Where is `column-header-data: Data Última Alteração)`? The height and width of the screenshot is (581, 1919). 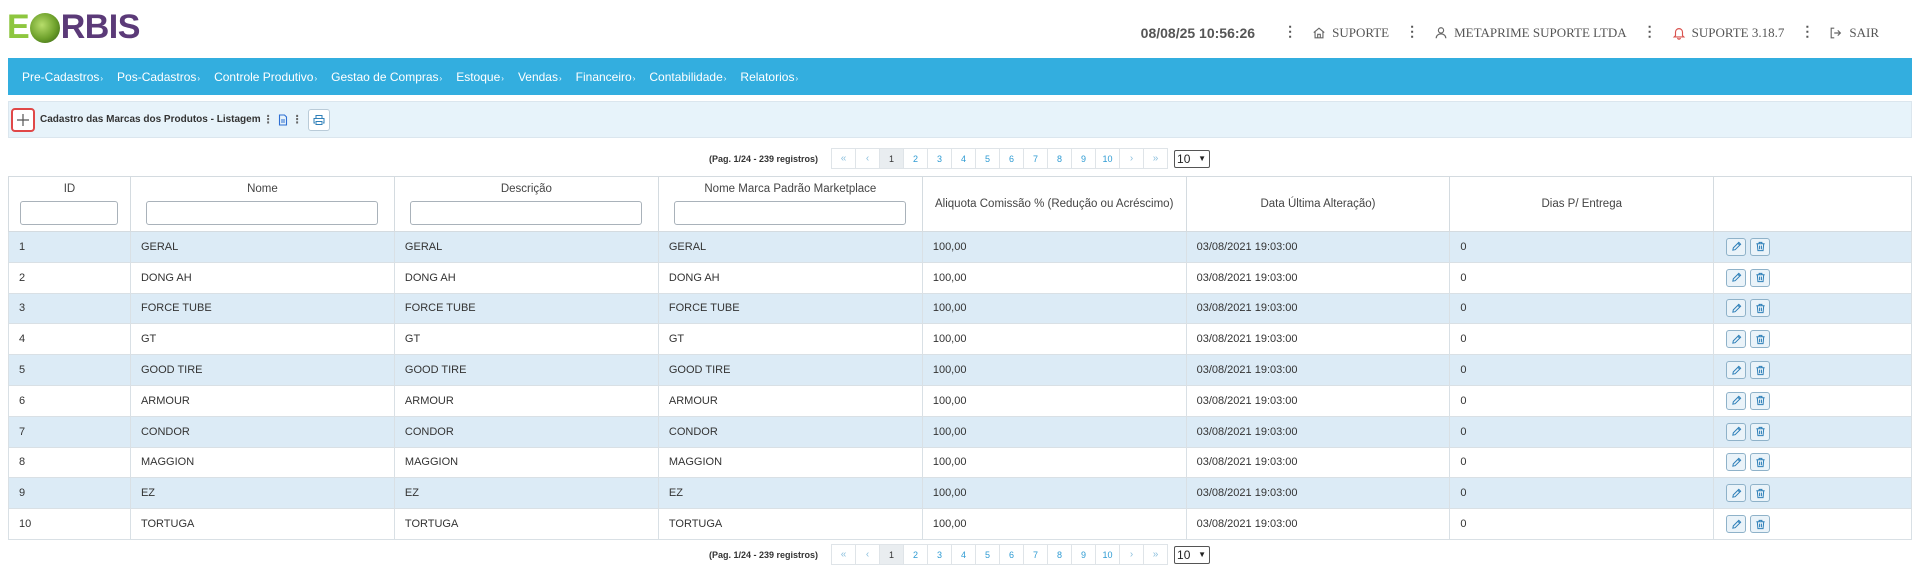 column-header-data: Data Última Alteração) is located at coordinates (1318, 204).